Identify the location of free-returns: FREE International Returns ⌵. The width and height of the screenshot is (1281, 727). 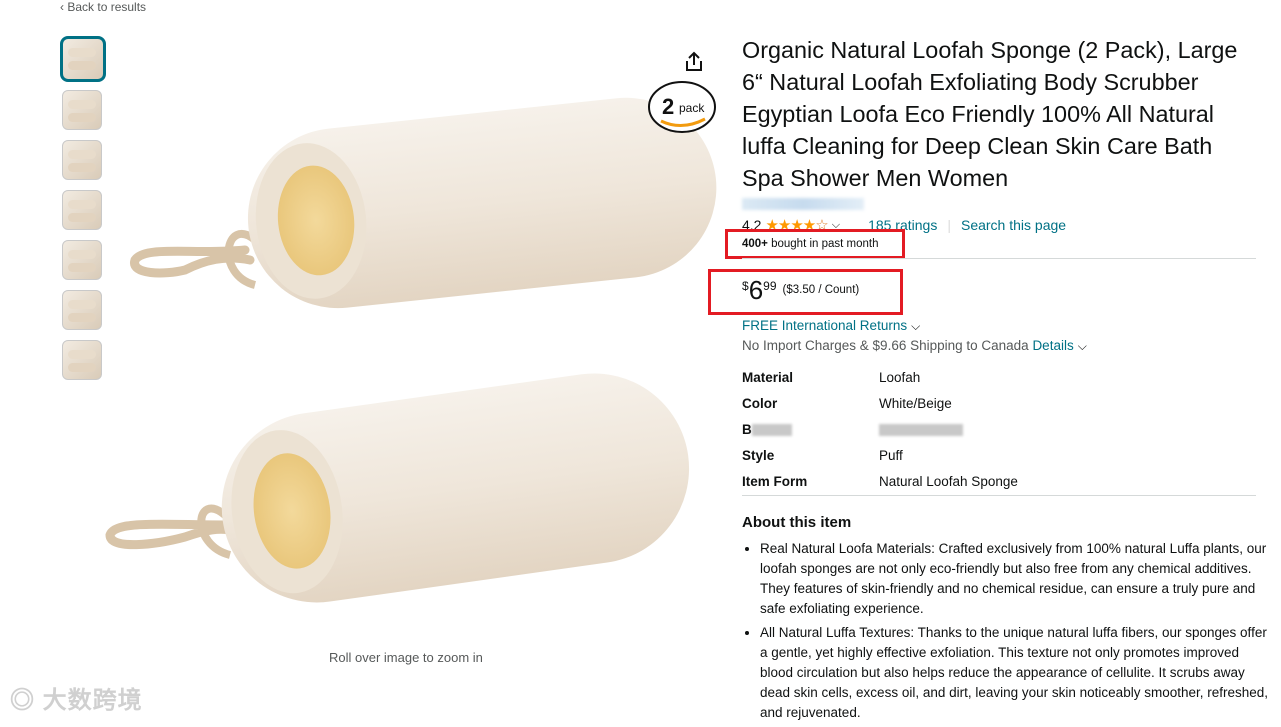
(831, 326).